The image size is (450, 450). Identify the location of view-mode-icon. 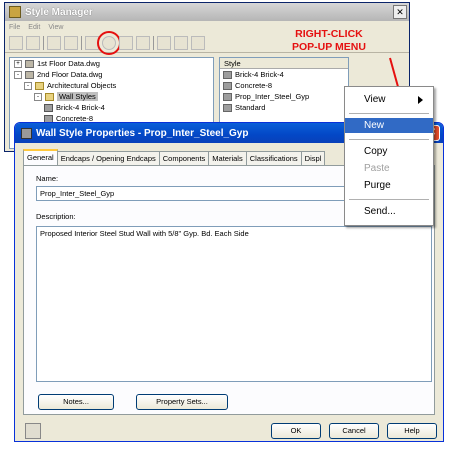
(198, 42).